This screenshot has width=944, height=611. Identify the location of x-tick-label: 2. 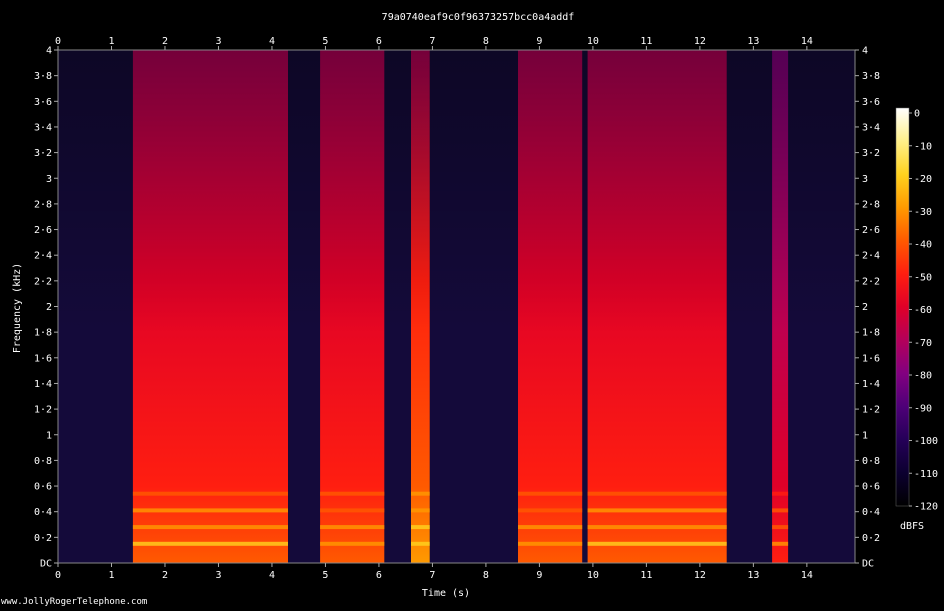
(165, 575).